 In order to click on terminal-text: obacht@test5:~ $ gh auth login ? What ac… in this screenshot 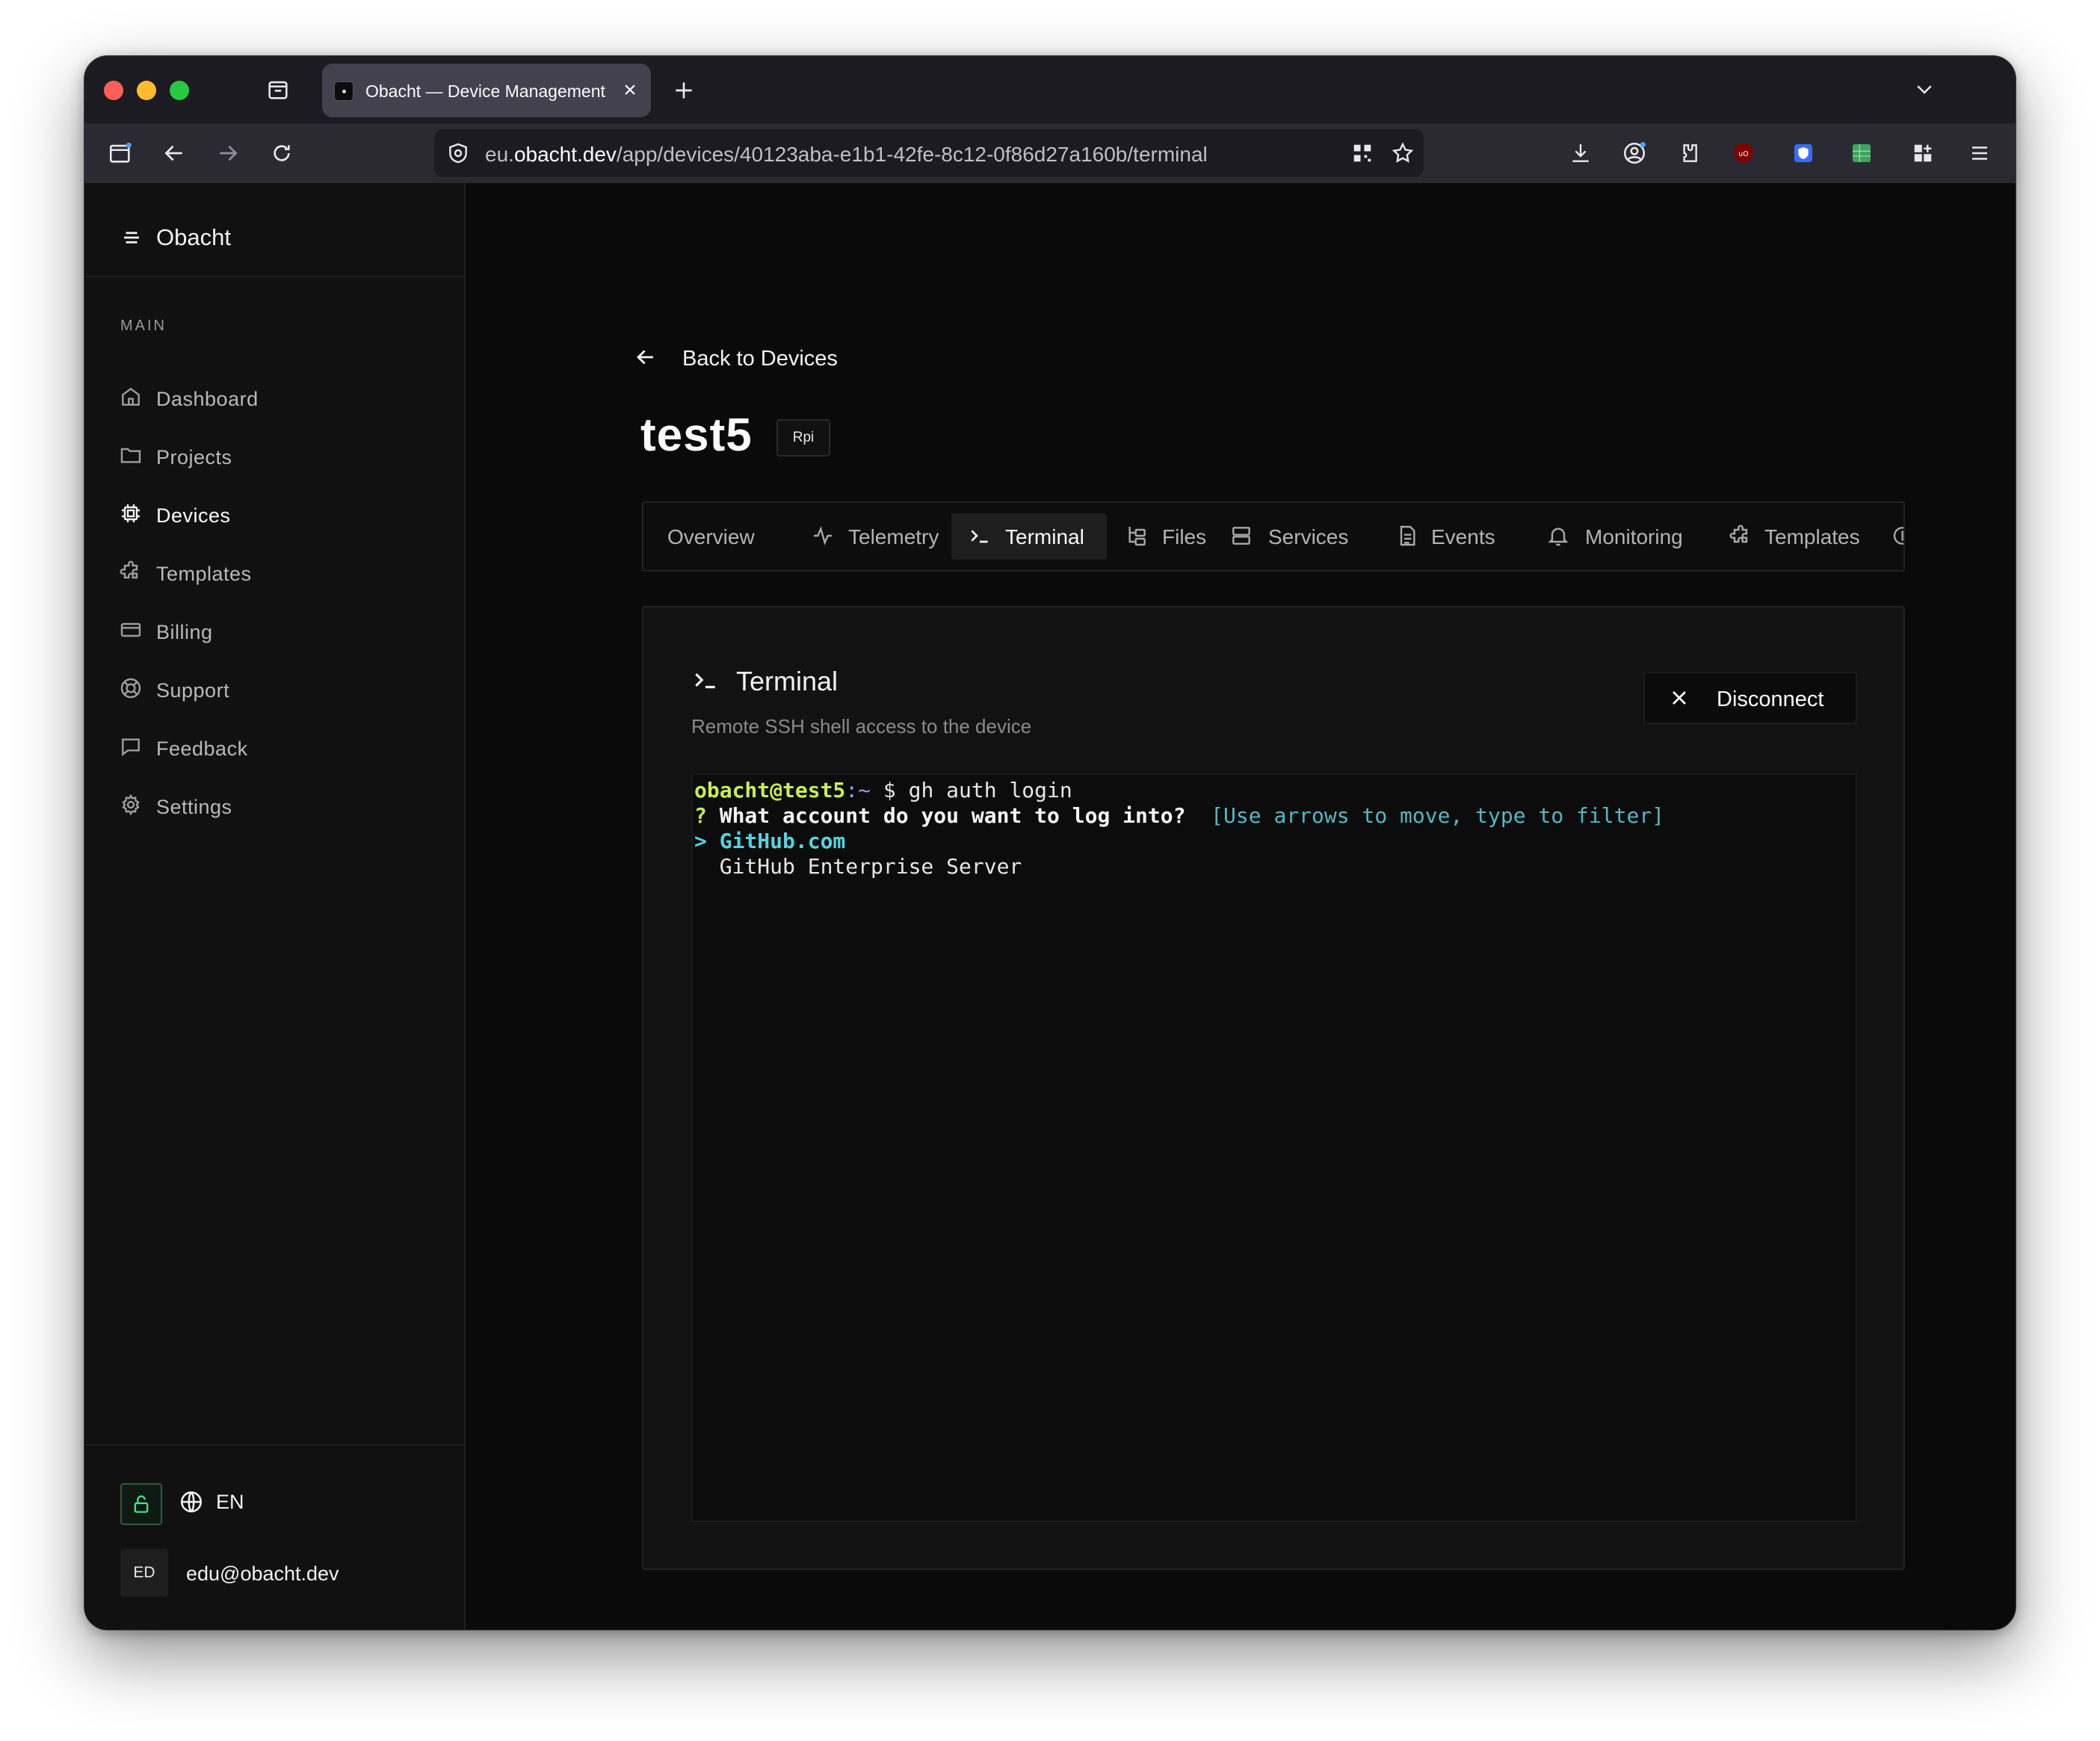, I will do `click(1179, 828)`.